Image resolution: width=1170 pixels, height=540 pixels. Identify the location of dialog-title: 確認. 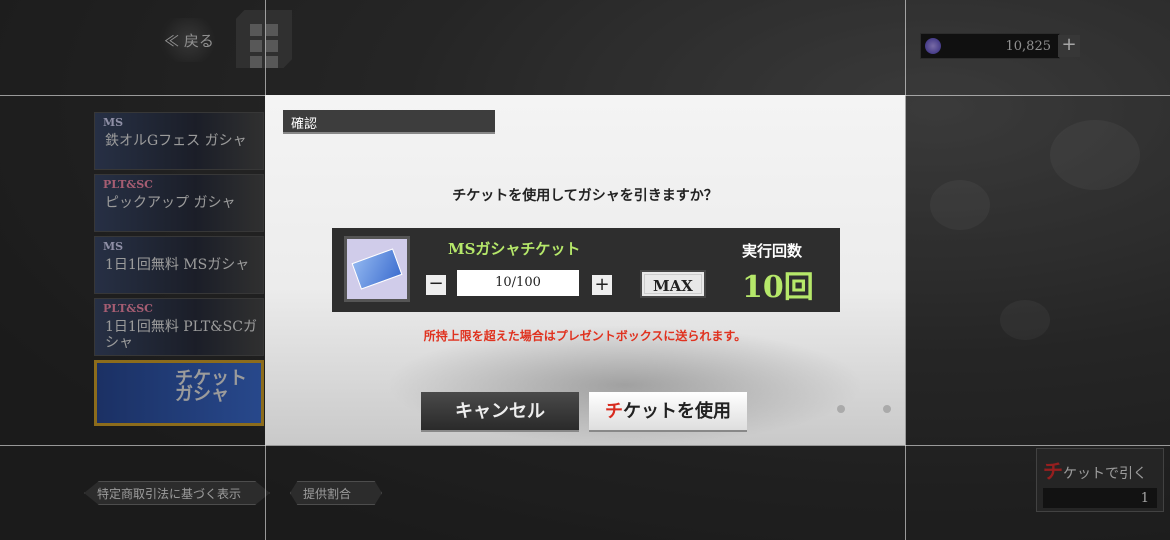
(389, 122).